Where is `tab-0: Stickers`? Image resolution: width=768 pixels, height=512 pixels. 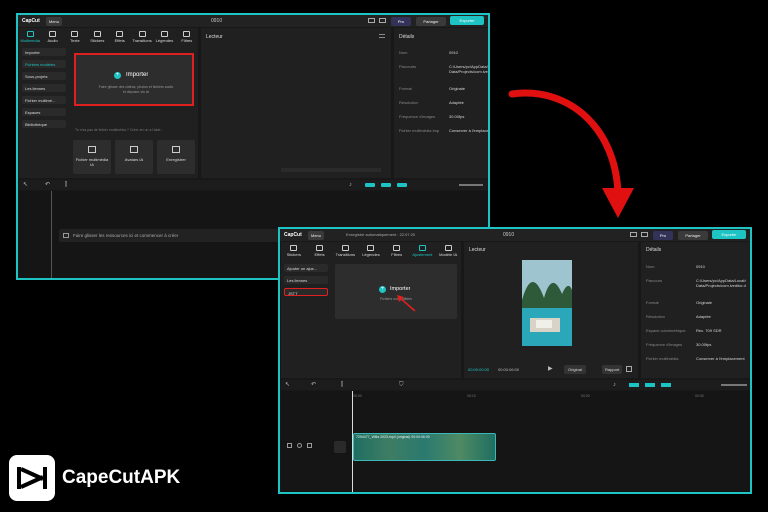
tab-0: Stickers is located at coordinates (294, 251).